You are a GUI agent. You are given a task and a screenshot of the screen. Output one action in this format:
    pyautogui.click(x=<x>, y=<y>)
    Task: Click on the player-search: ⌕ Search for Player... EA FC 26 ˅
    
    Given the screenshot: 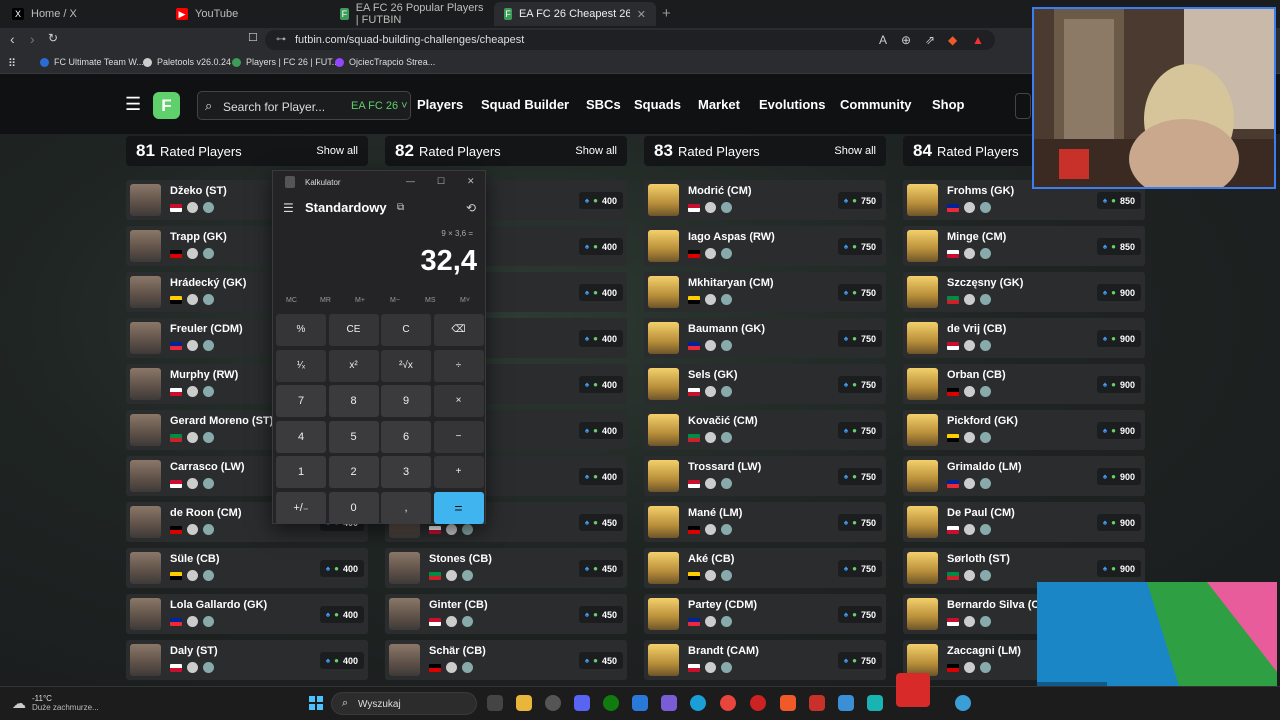 What is the action you would take?
    pyautogui.click(x=304, y=105)
    